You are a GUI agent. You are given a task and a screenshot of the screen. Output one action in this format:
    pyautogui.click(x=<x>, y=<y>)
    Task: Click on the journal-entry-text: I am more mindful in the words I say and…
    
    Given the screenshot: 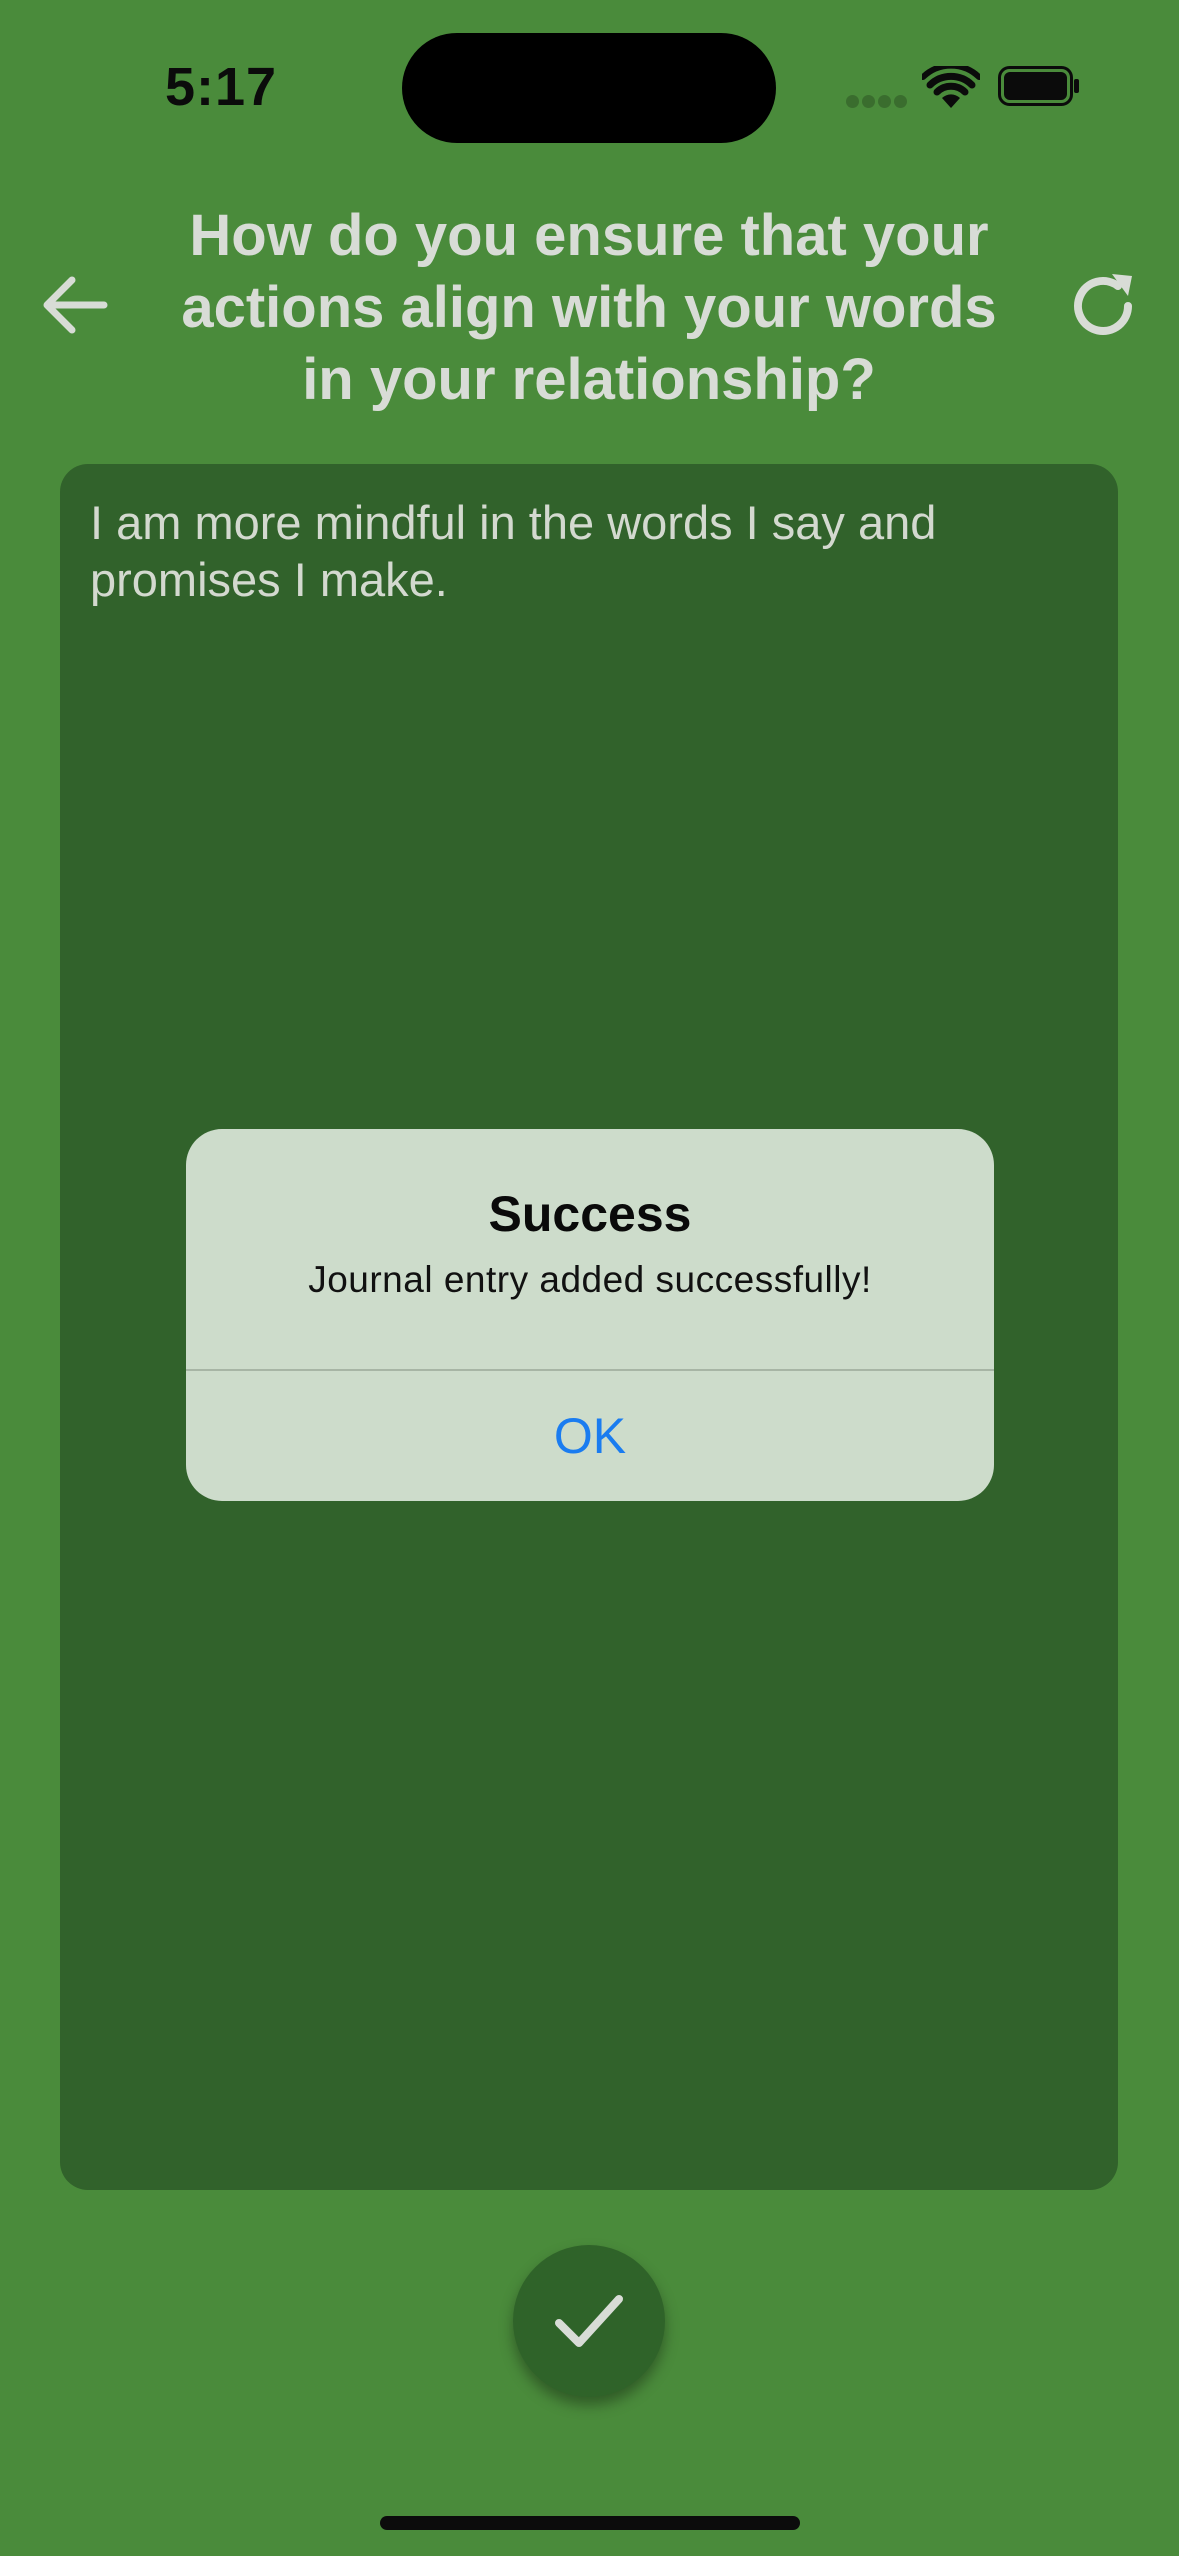 What is the action you would take?
    pyautogui.click(x=580, y=551)
    